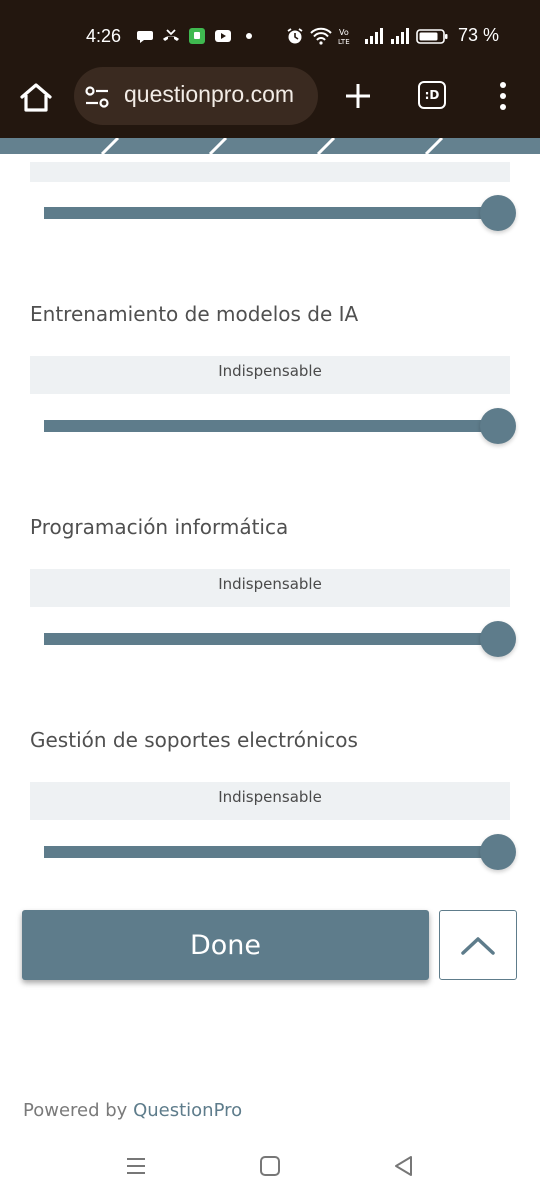 The height and width of the screenshot is (1200, 540). Describe the element at coordinates (132, 1110) in the screenshot. I see `powered-by-footer: Powered by QuestionPro` at that location.